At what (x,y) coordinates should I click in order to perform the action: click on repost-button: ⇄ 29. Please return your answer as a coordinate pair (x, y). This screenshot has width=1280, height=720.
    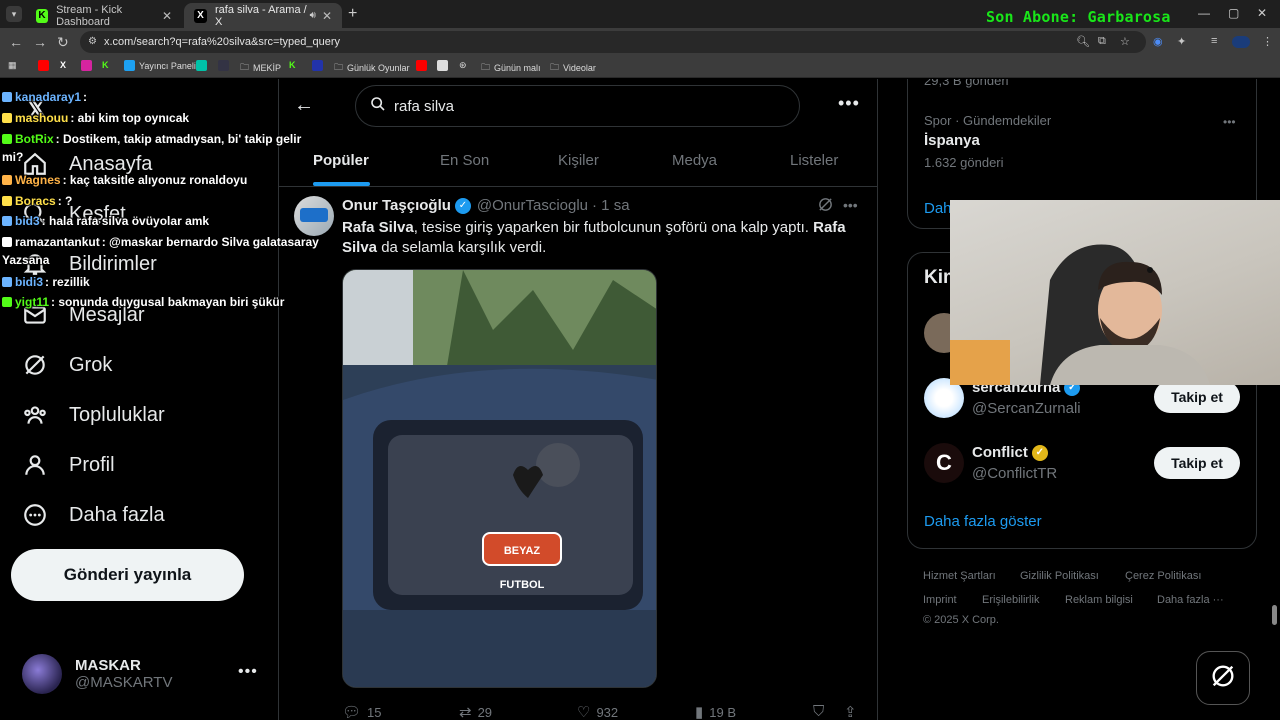
    Looking at the image, I should click on (475, 711).